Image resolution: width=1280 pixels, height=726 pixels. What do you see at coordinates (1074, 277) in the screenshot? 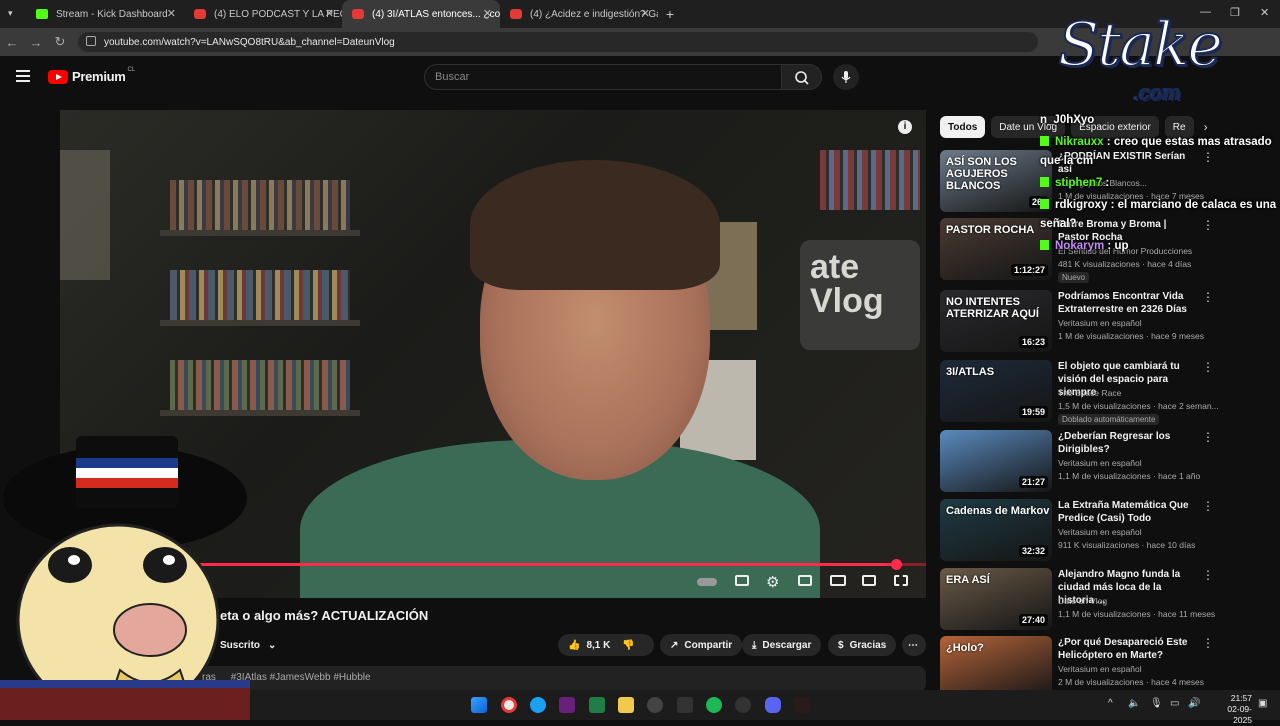
I see `video-badge: Nuevo` at bounding box center [1074, 277].